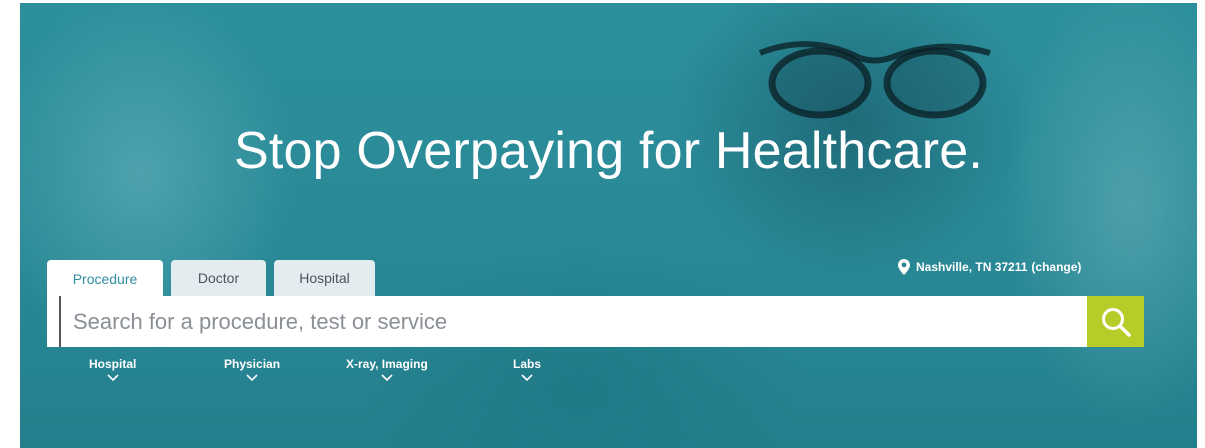 The width and height of the screenshot is (1205, 448). What do you see at coordinates (608, 151) in the screenshot?
I see `page-title: Stop Overpaying for Healthcare.` at bounding box center [608, 151].